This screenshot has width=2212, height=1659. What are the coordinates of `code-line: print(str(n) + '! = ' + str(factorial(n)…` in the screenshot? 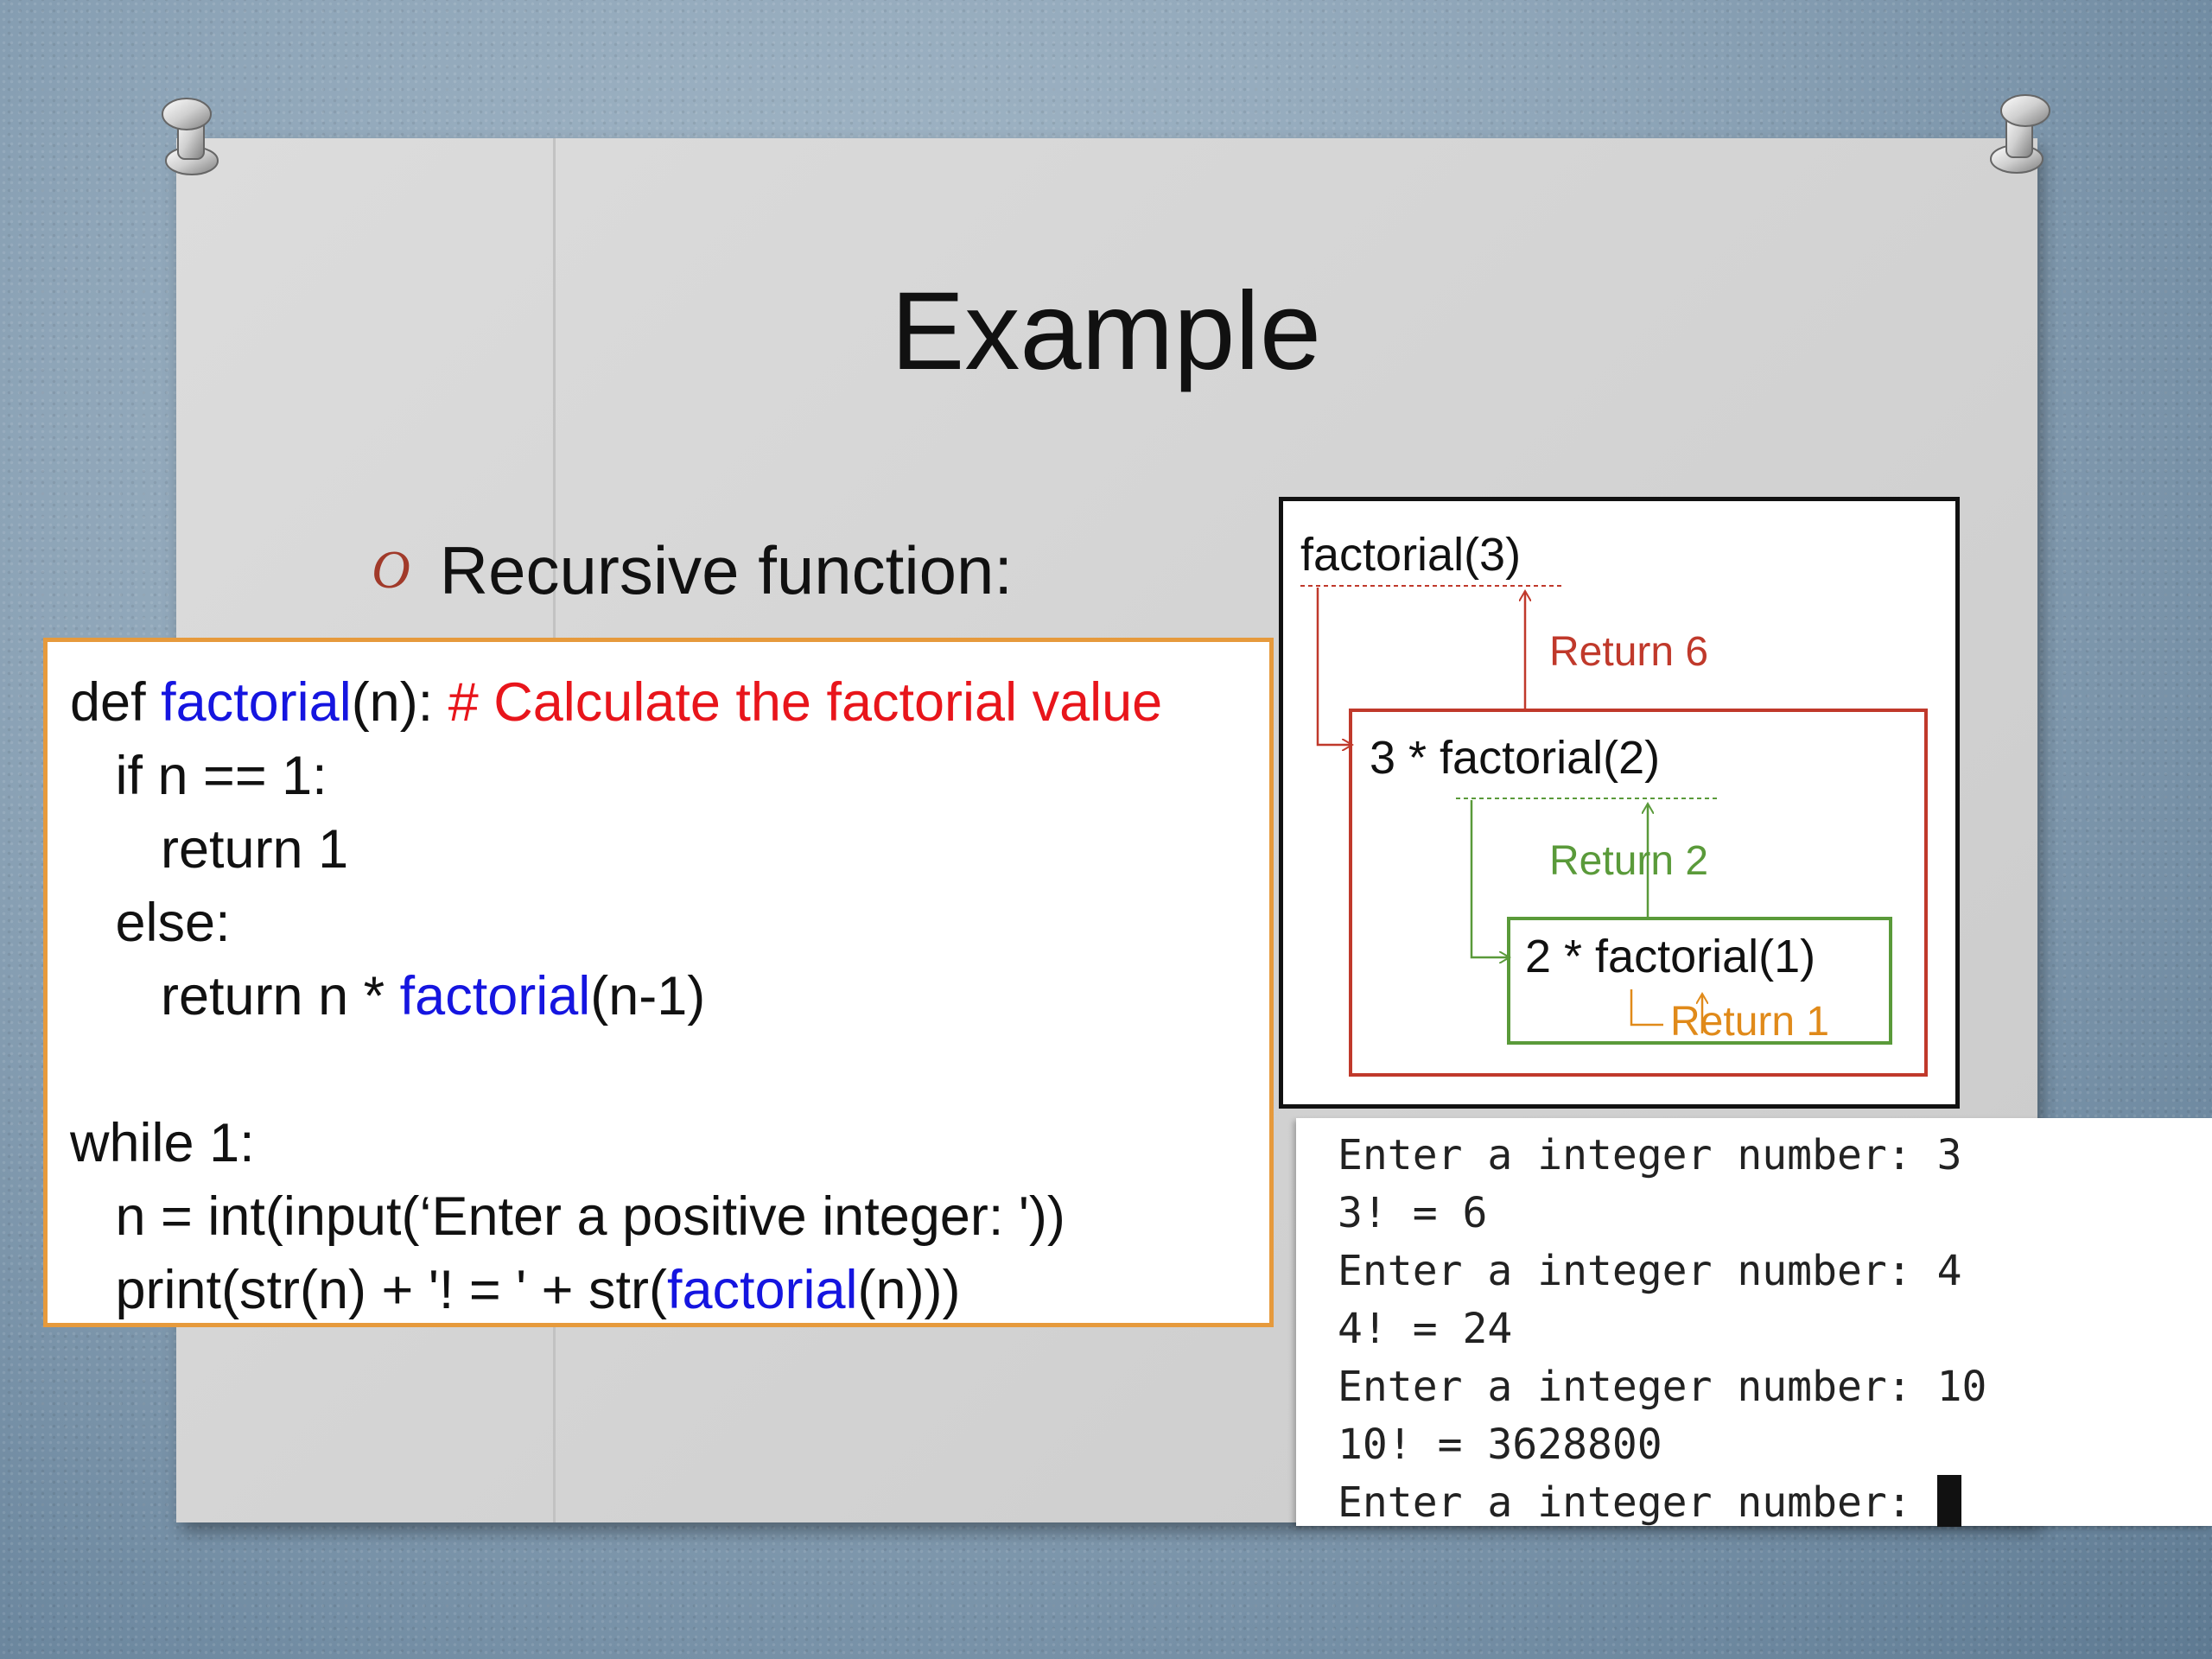 It's located at (658, 1290).